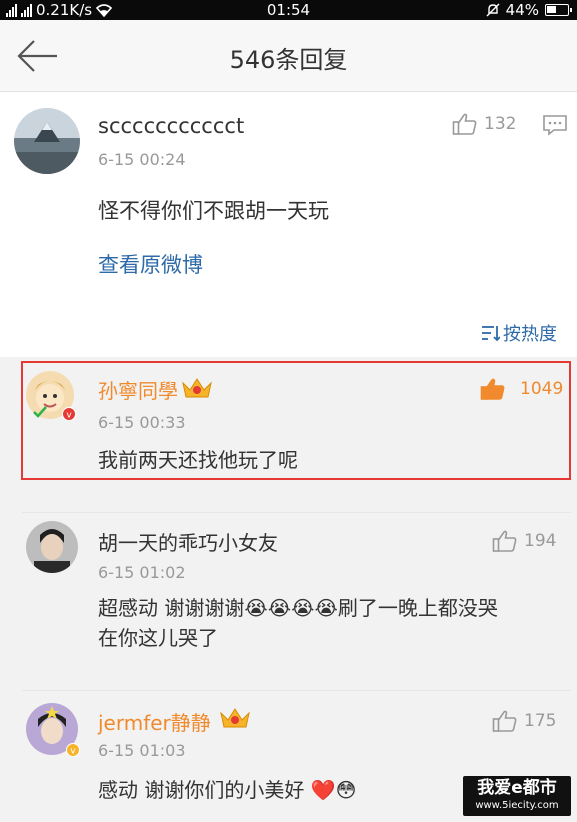  I want to click on like-button: 175, so click(524, 721).